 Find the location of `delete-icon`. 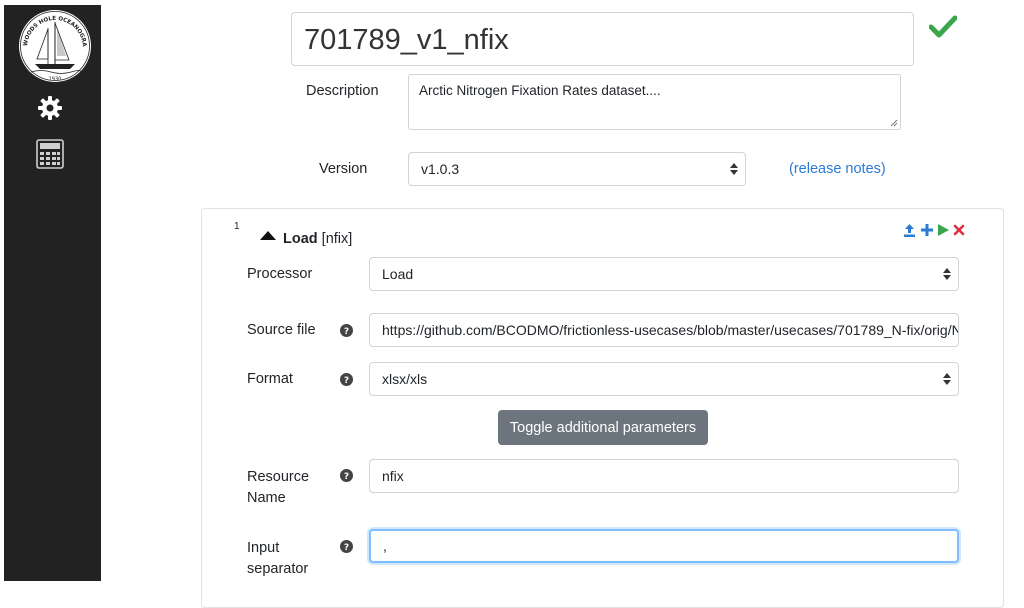

delete-icon is located at coordinates (959, 230).